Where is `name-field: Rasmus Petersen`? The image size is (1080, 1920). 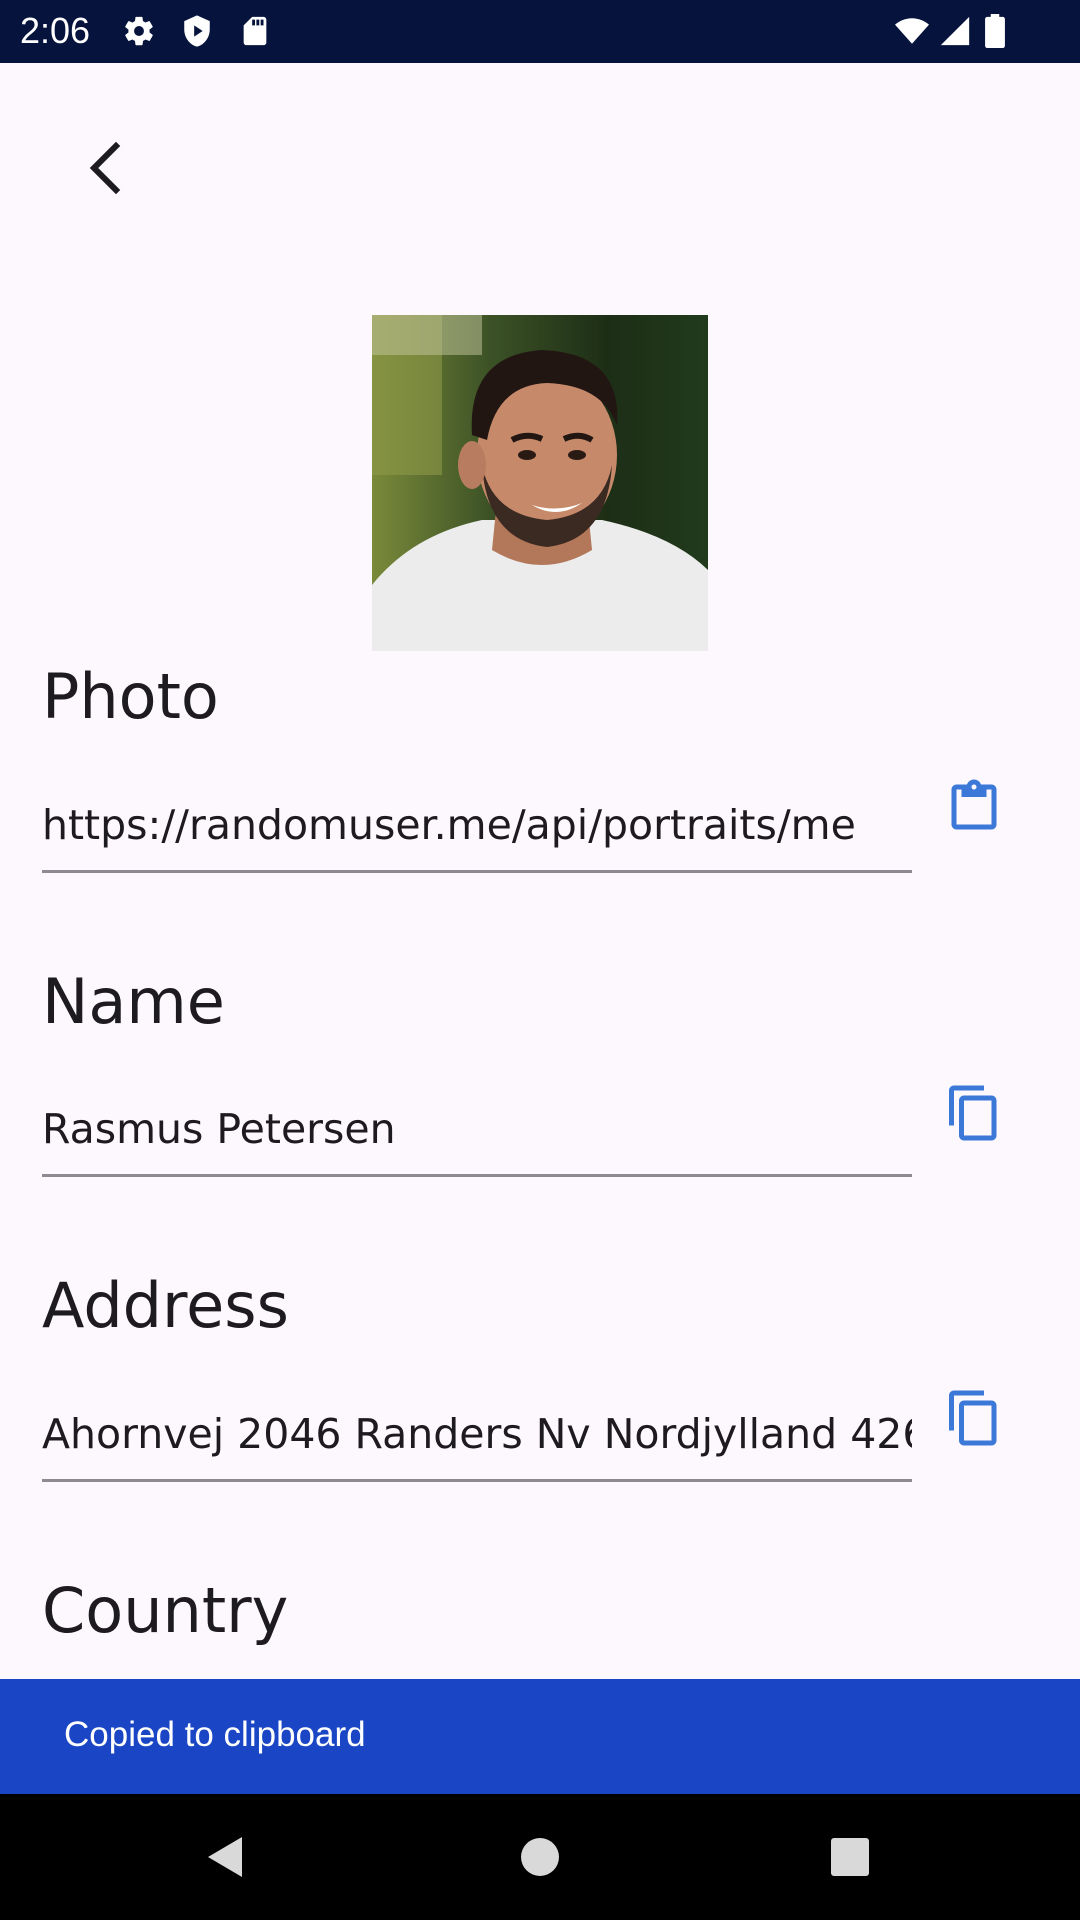
name-field: Rasmus Petersen is located at coordinates (477, 1130).